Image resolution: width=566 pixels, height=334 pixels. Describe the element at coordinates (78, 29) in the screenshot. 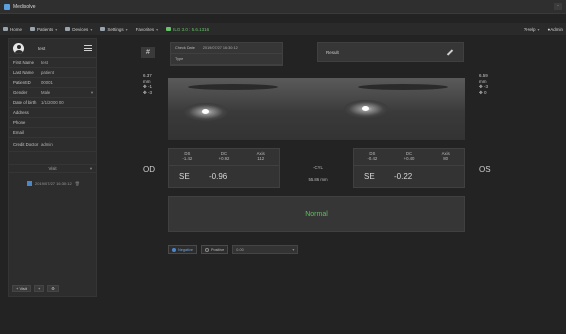

I see `menu-devices: Devices ▾` at that location.